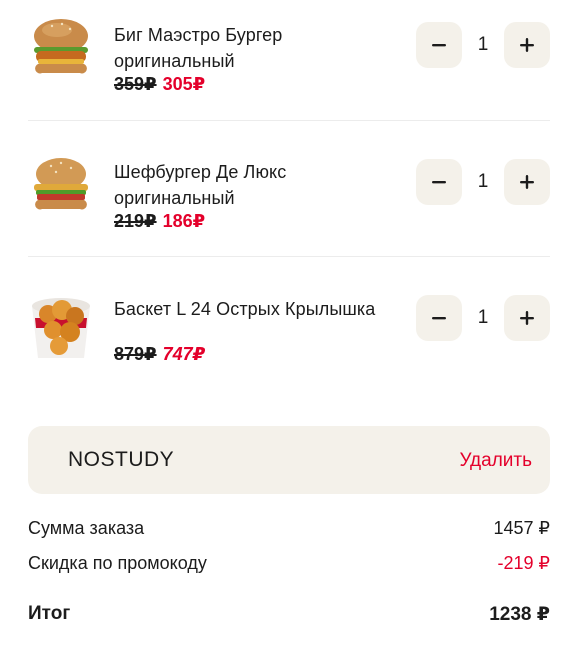  I want to click on discount-row: Скидка по промокоду -219 ₽, so click(289, 565).